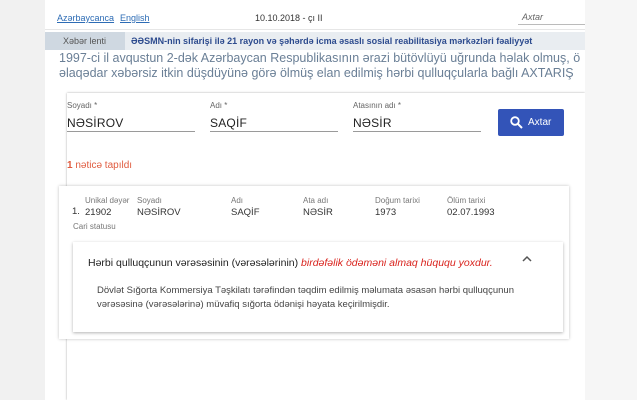  I want to click on name-label: Adı *, so click(219, 105).